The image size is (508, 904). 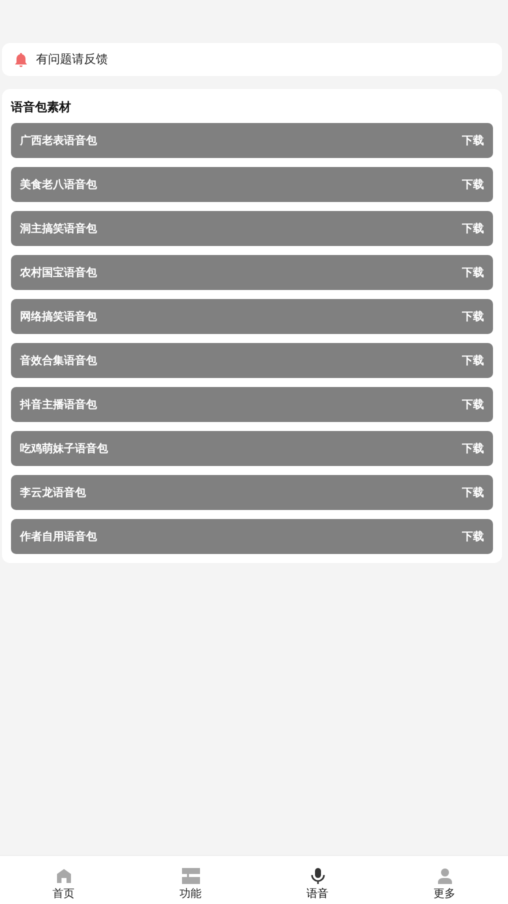 I want to click on tab: 首页, so click(x=63, y=880).